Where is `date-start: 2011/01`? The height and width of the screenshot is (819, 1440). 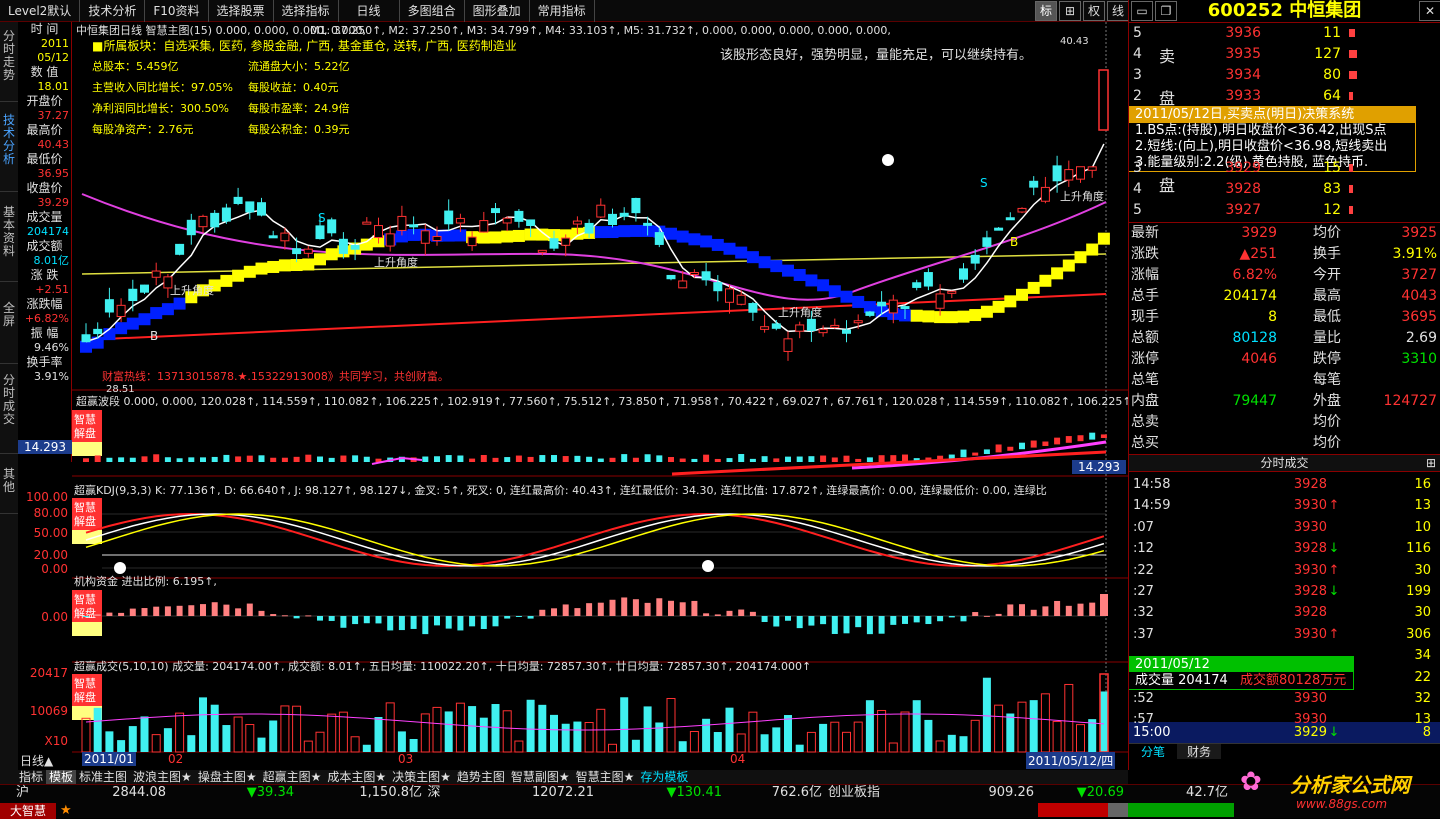 date-start: 2011/01 is located at coordinates (109, 759).